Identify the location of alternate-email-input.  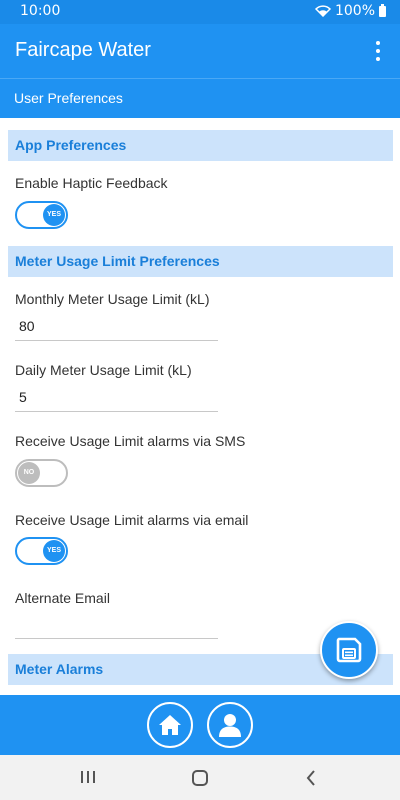
(116, 625).